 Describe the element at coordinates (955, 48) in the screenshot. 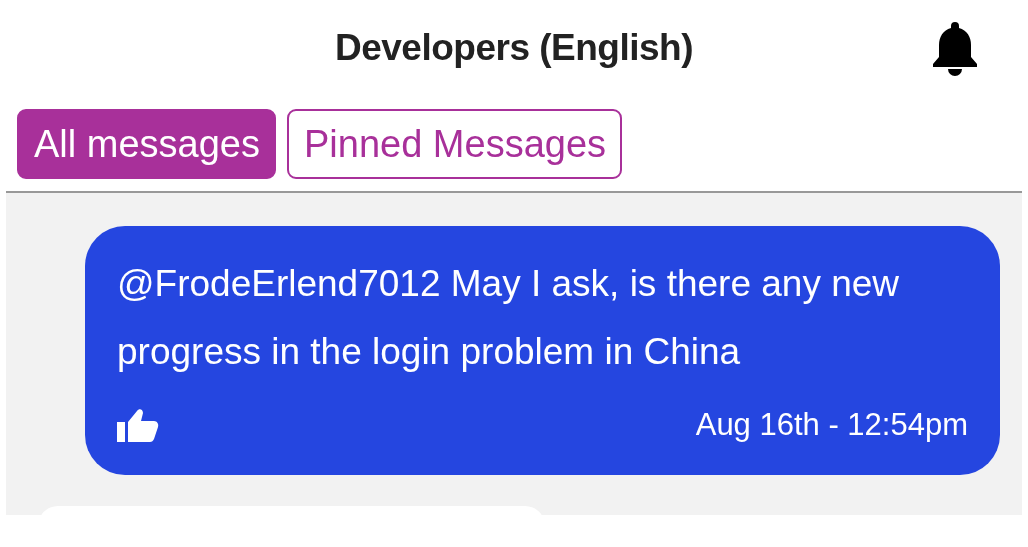

I see `notification-bell-icon` at that location.